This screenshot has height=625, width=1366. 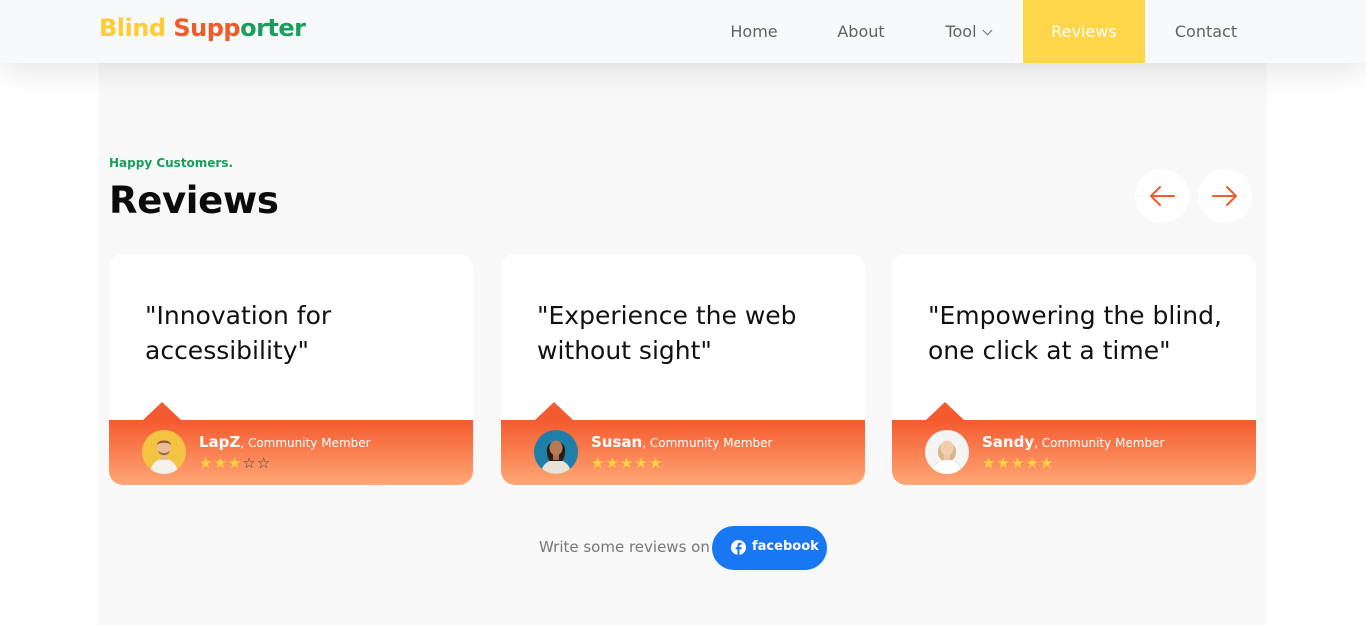 I want to click on reviewer-name: Sandy, Community Member, so click(x=1073, y=442).